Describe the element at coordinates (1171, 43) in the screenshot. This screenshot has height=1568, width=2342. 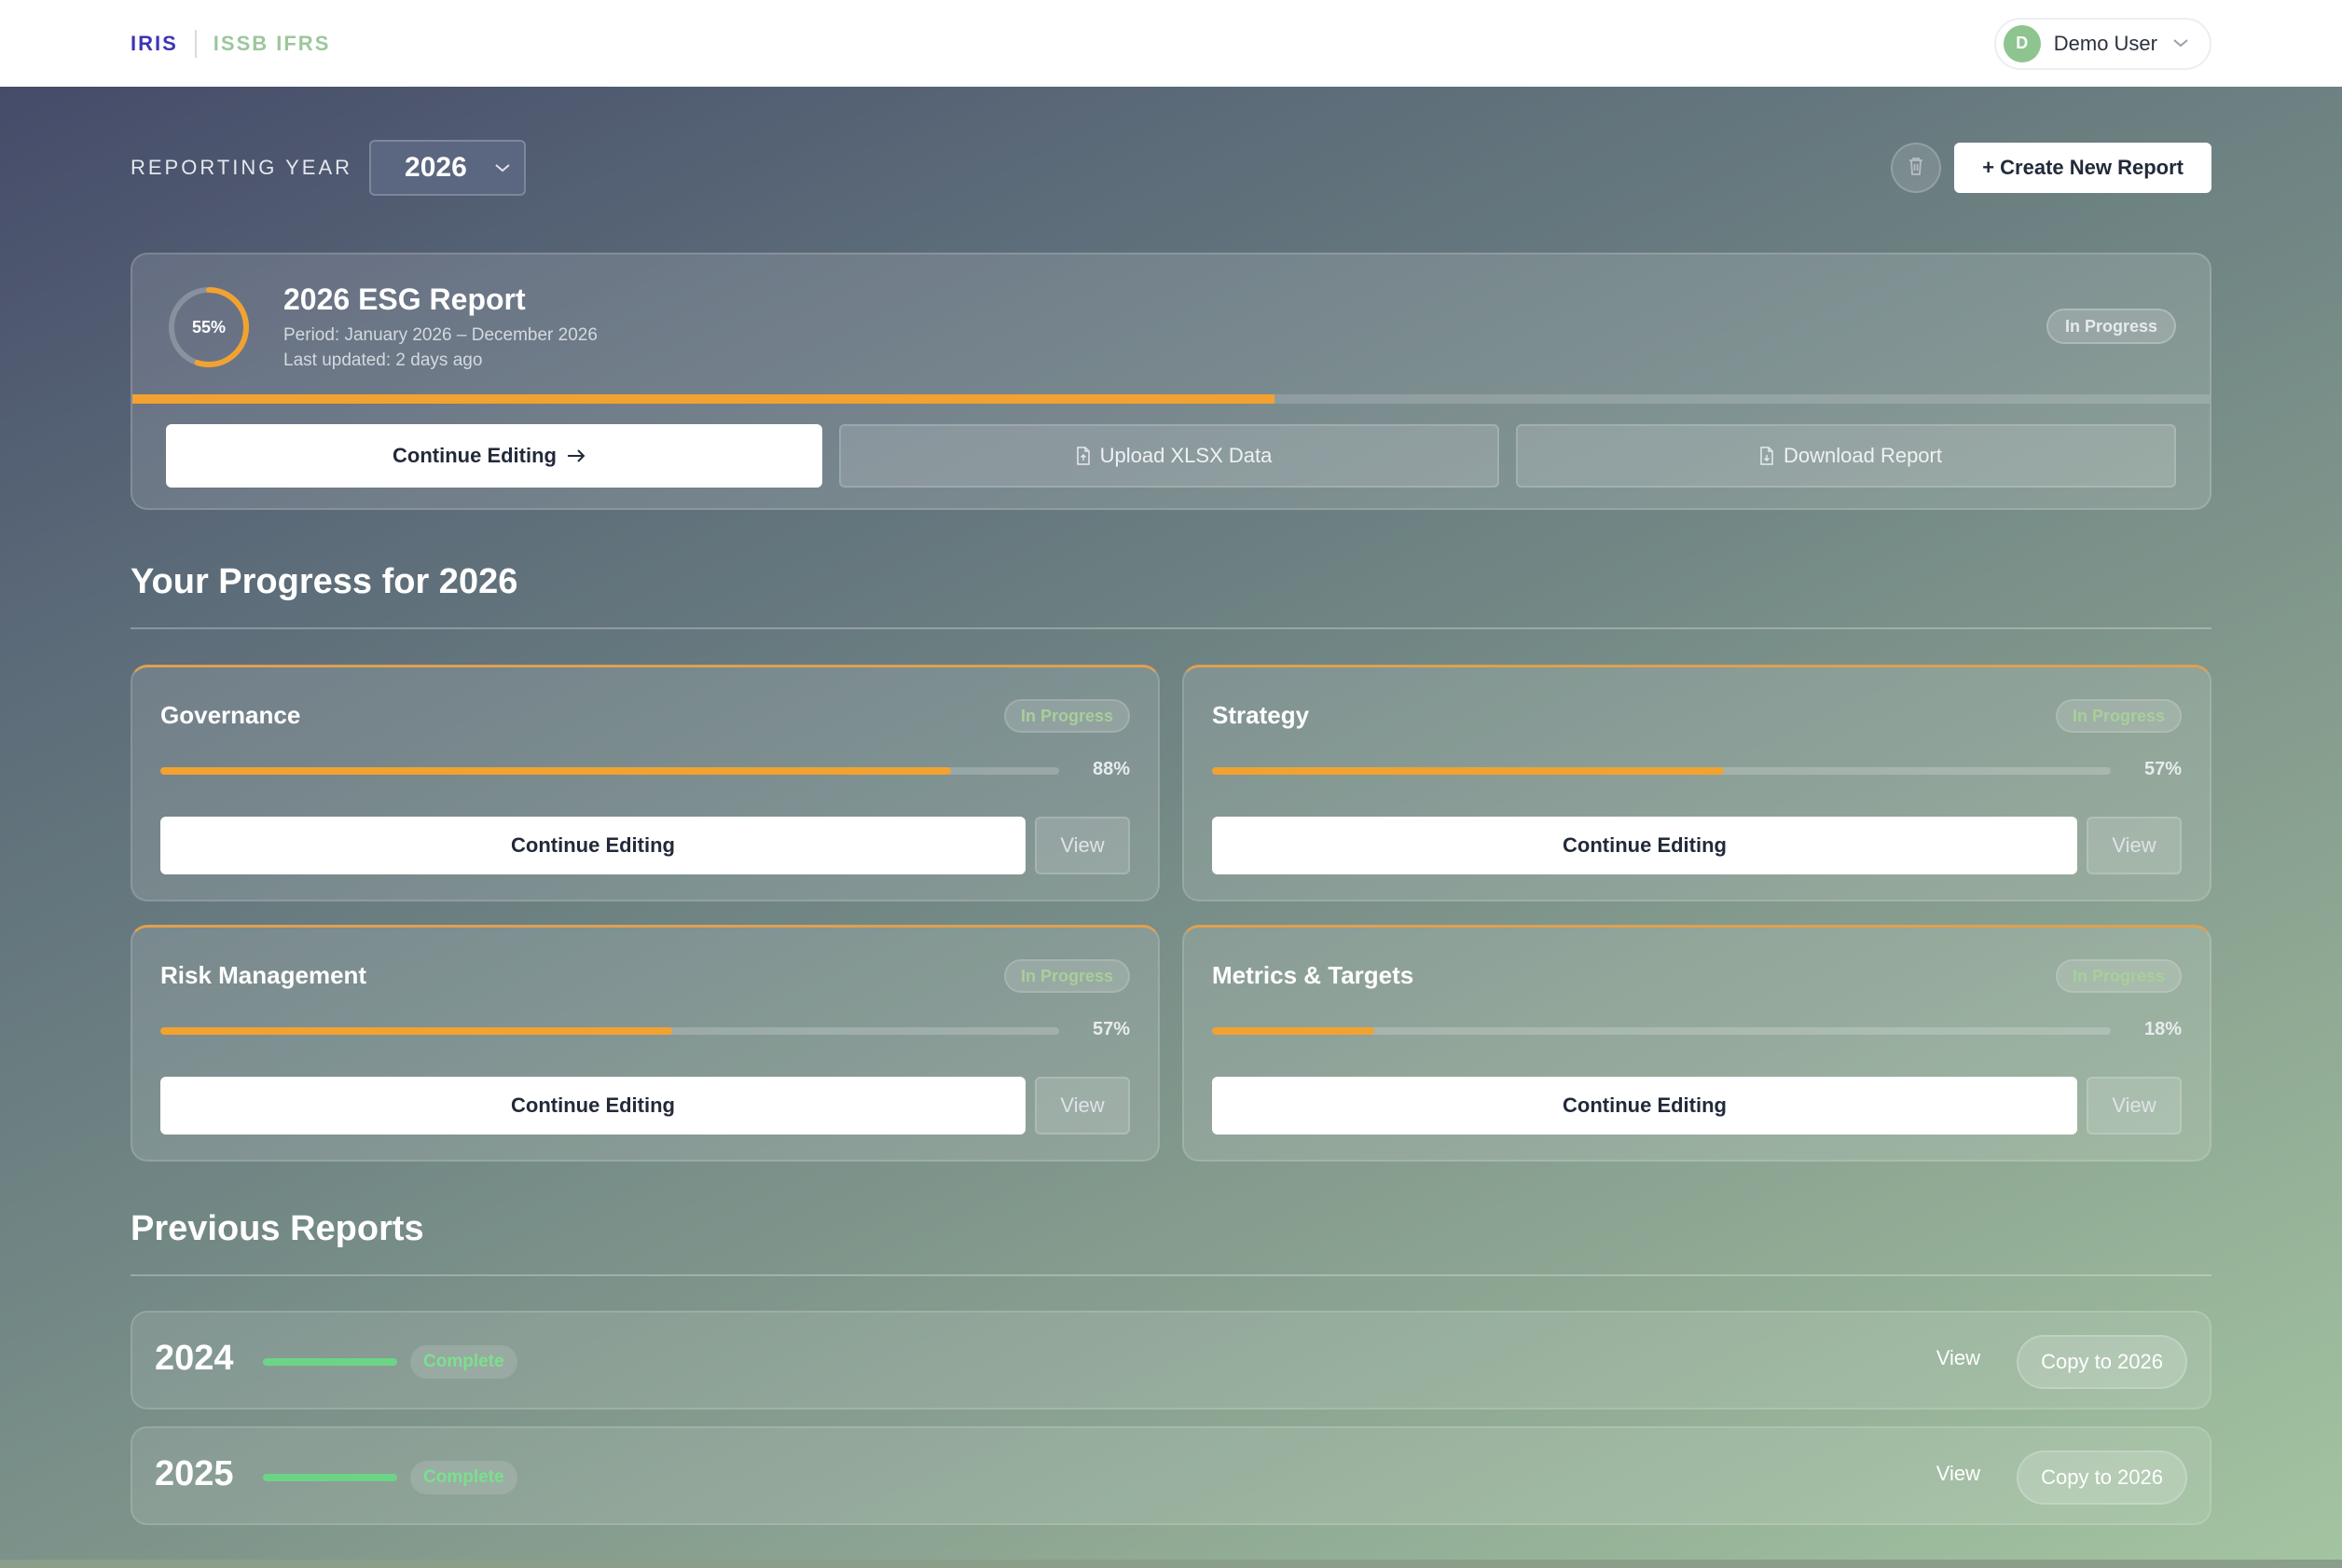
I see `top-bar: IRIS ISSB IFRS D Demo User` at that location.